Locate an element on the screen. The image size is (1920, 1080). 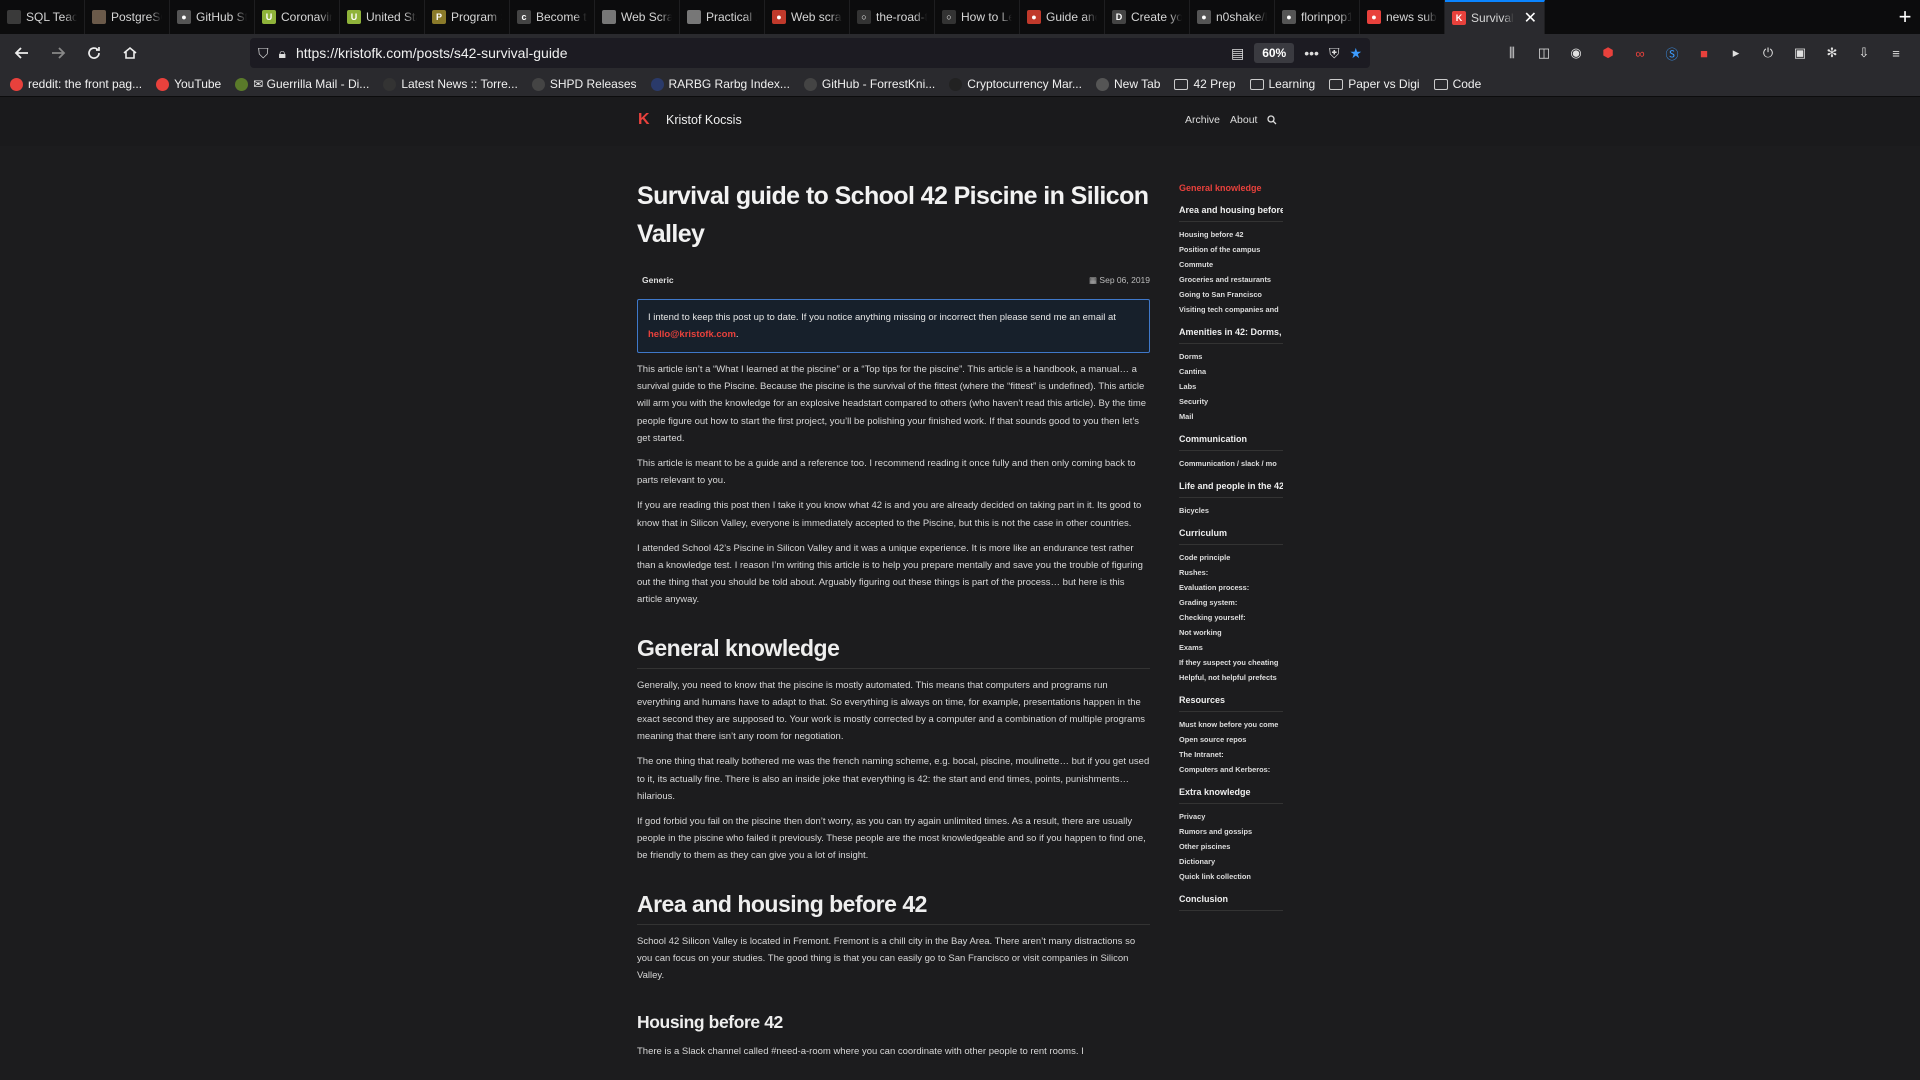
toc-section-link: Conclusion is located at coordinates (1231, 899).